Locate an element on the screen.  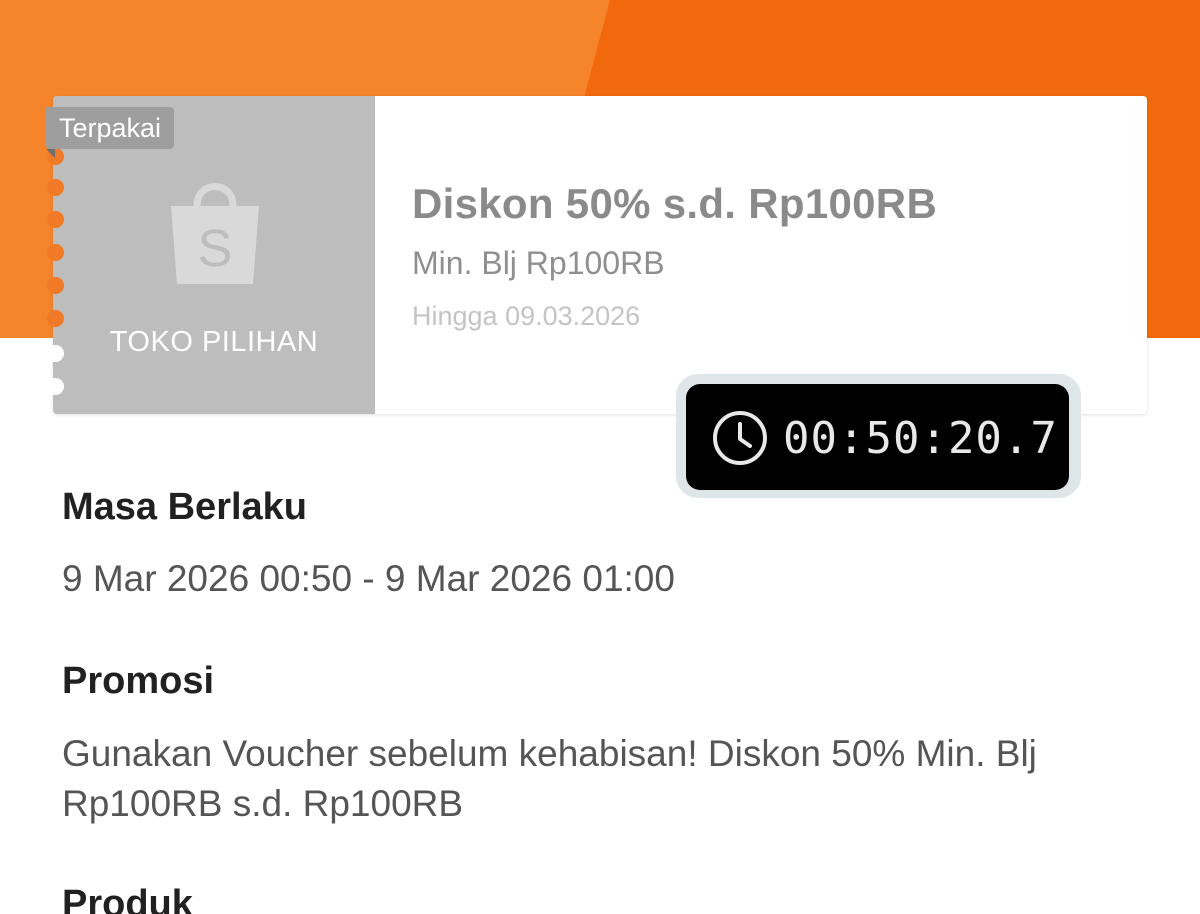
status-badge: Terpakai is located at coordinates (110, 128).